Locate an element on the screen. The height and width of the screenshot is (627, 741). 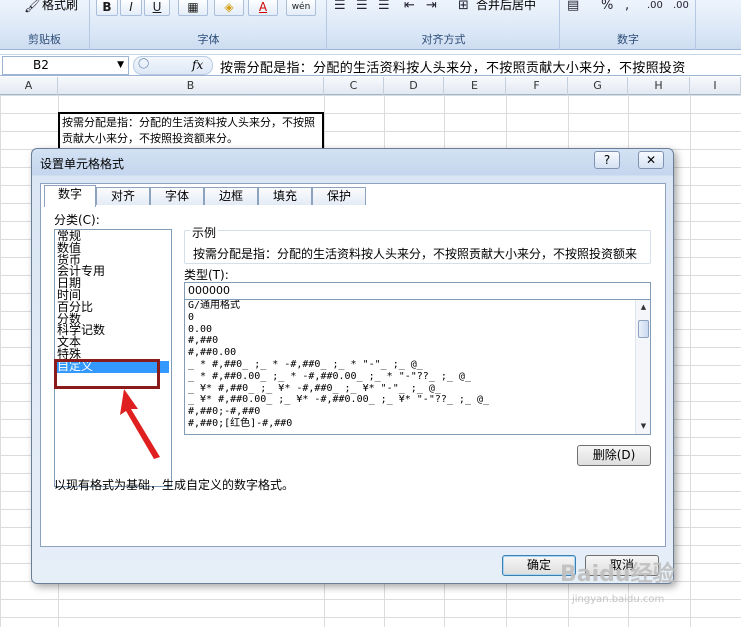
decrease-decimal-button: .00 is located at coordinates (681, 7).